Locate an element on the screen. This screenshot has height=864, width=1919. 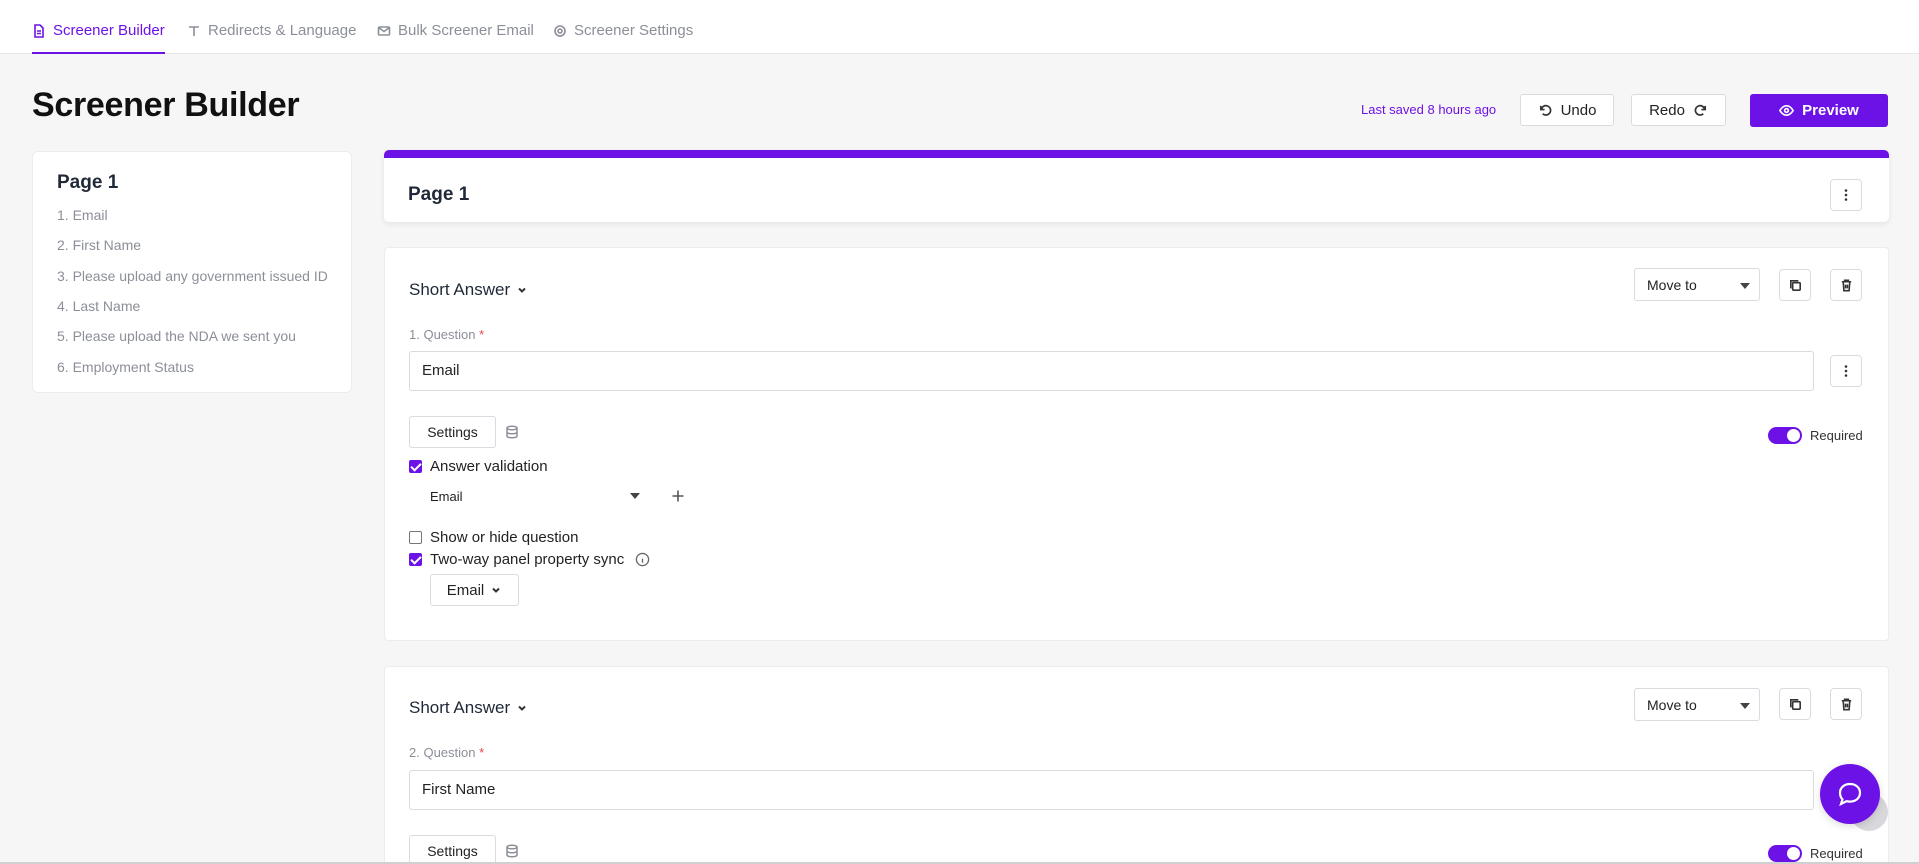
question-menu-button is located at coordinates (1846, 371).